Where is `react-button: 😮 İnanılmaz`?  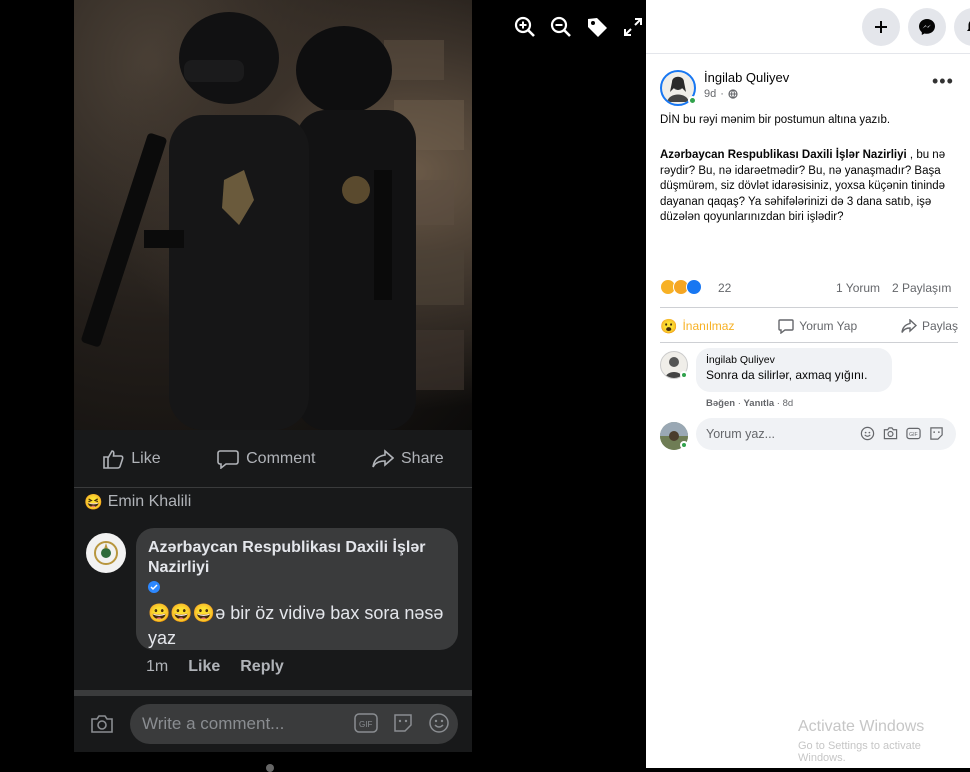
react-button: 😮 İnanılmaz is located at coordinates (697, 326).